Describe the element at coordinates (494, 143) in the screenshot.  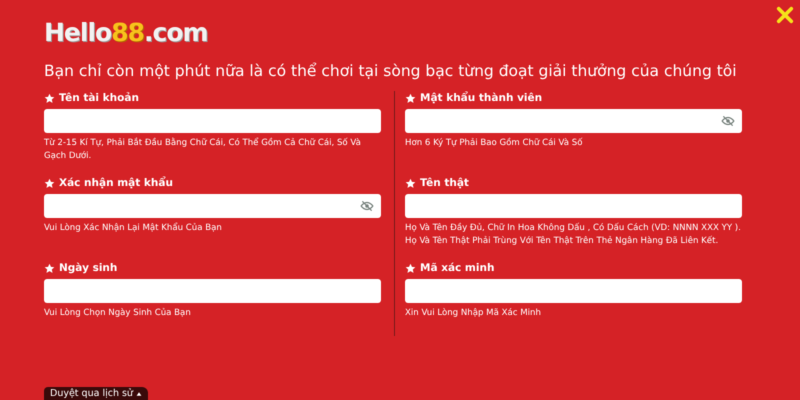
I see `field-hint: Hơn 6 Ký Tự Phải Bao Gồm Chữ Cái Và Số` at that location.